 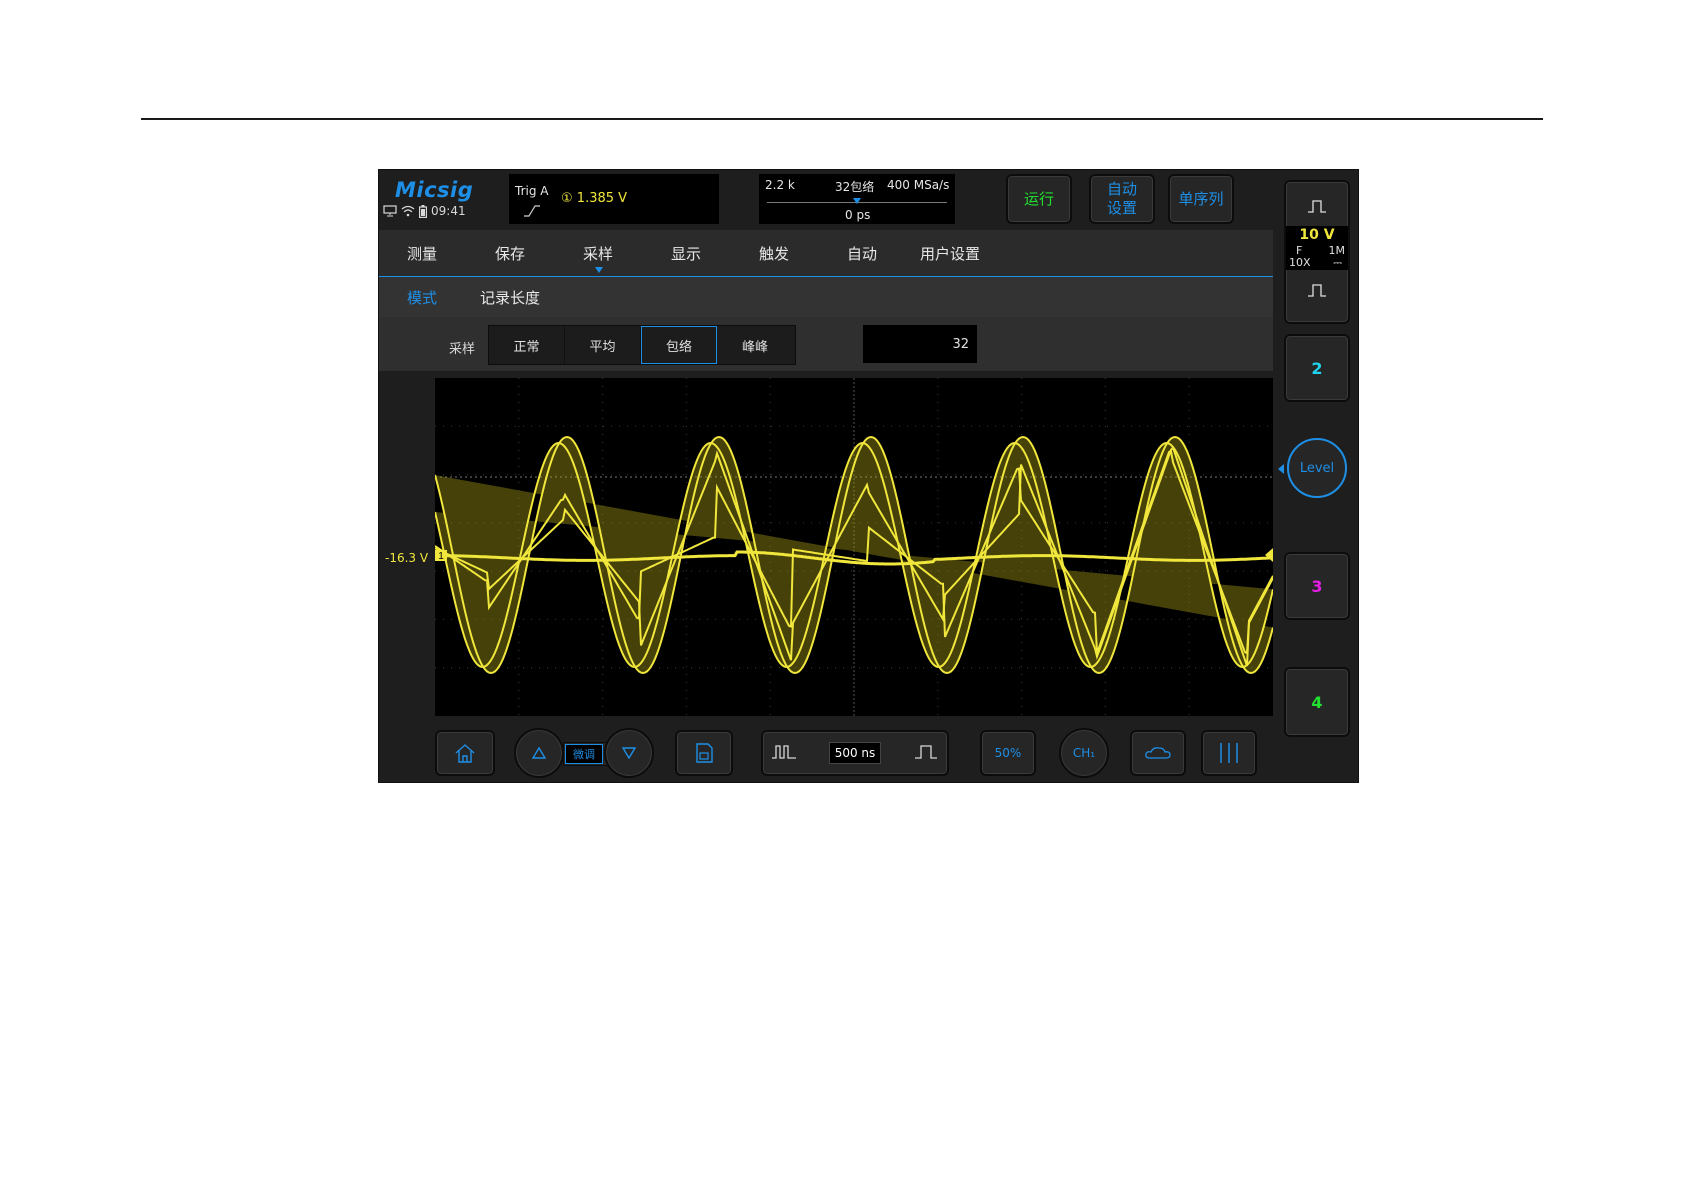 I want to click on single-sequence-button: 单序列, so click(x=1201, y=199).